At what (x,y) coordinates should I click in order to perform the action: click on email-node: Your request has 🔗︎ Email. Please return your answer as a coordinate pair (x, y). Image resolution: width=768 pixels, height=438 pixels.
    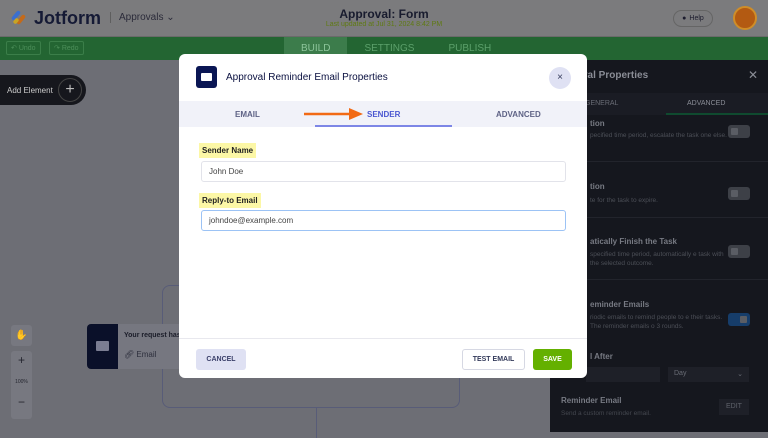
    Looking at the image, I should click on (137, 346).